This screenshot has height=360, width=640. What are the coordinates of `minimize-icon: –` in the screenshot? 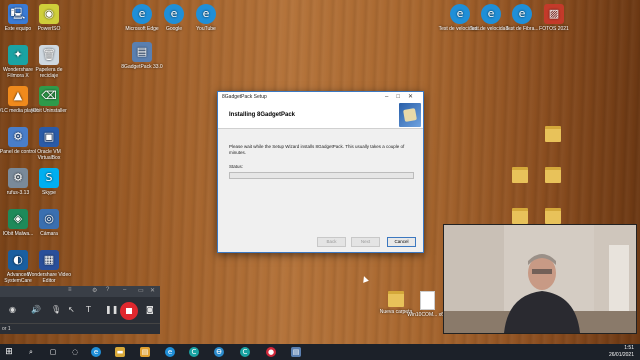 It's located at (390, 97).